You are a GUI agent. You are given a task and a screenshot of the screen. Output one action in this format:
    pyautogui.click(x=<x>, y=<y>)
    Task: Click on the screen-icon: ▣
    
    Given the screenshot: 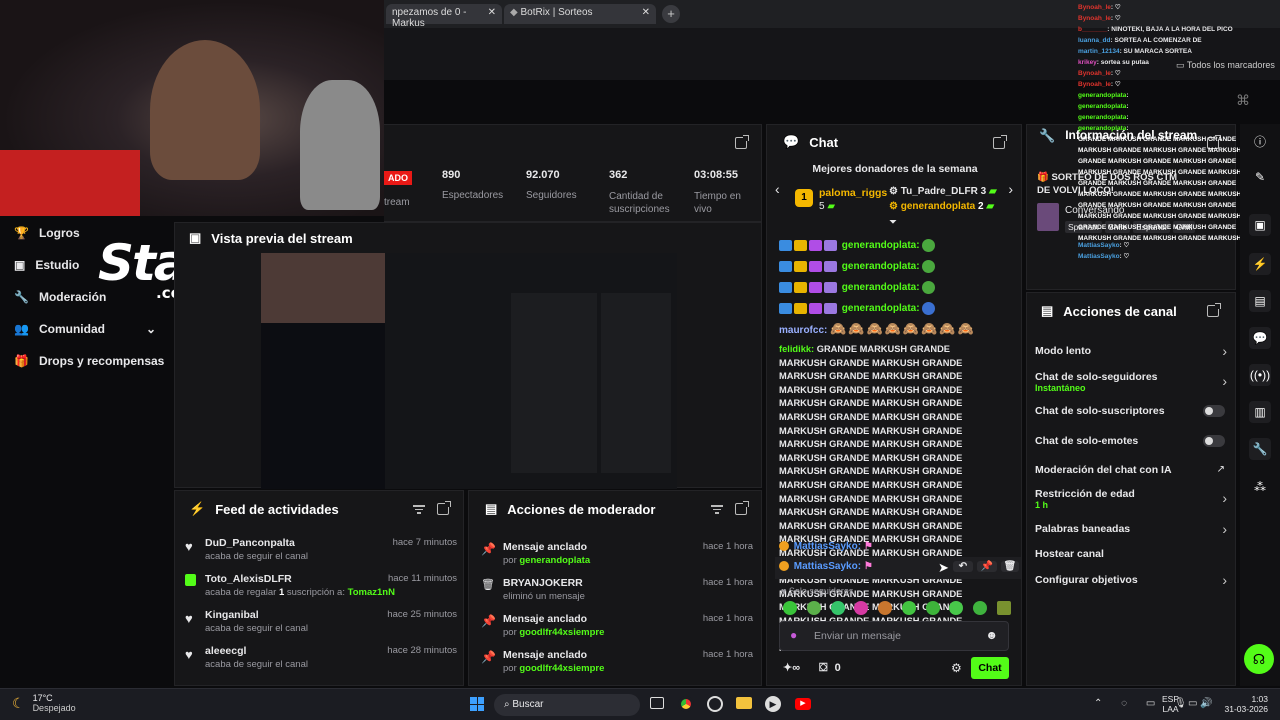 What is the action you would take?
    pyautogui.click(x=1260, y=225)
    